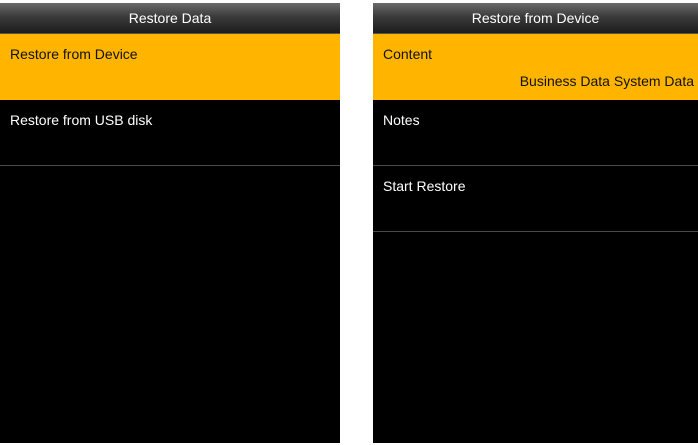 The image size is (698, 445). I want to click on screen-title: Restore Data, so click(170, 18).